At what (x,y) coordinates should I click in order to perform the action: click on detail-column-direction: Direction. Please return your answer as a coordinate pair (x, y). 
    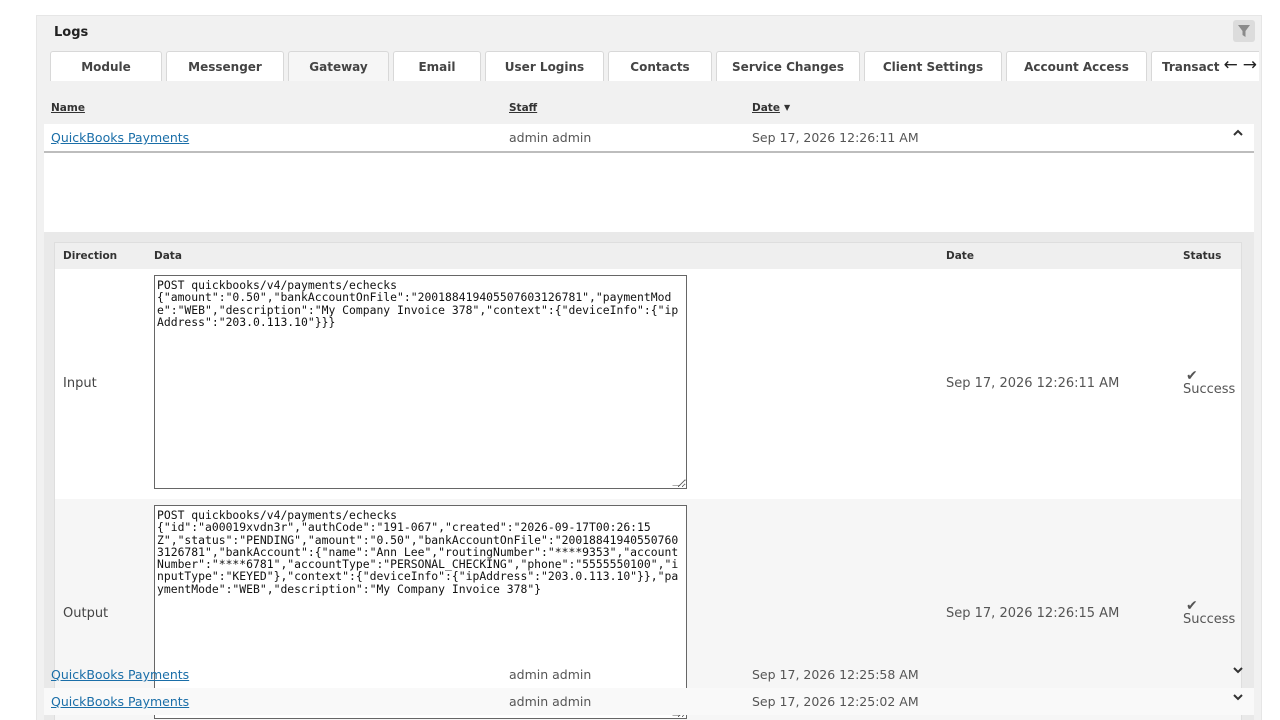
    Looking at the image, I should click on (90, 256).